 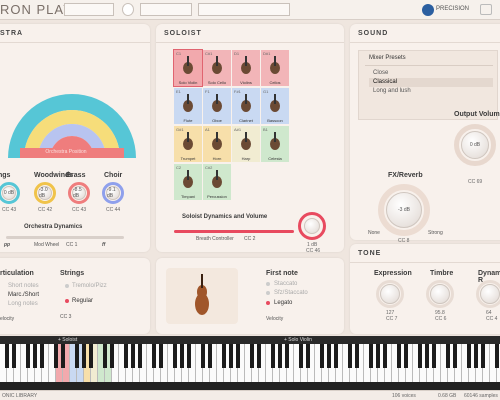 What do you see at coordinates (275, 68) in the screenshot?
I see `instrument-cellos: D#1 Cellos` at bounding box center [275, 68].